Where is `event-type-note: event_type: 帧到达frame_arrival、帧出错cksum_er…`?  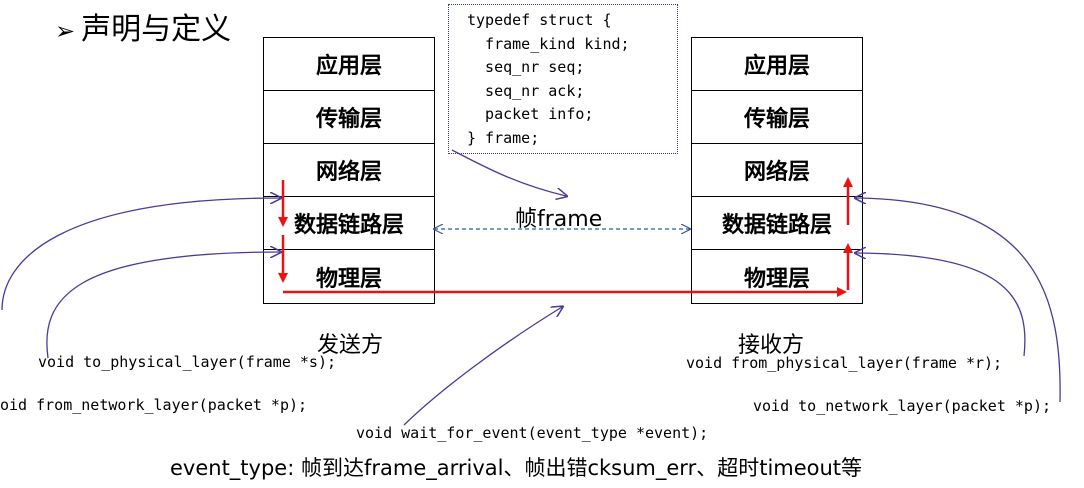 event-type-note: event_type: 帧到达frame_arrival、帧出错cksum_er… is located at coordinates (516, 468).